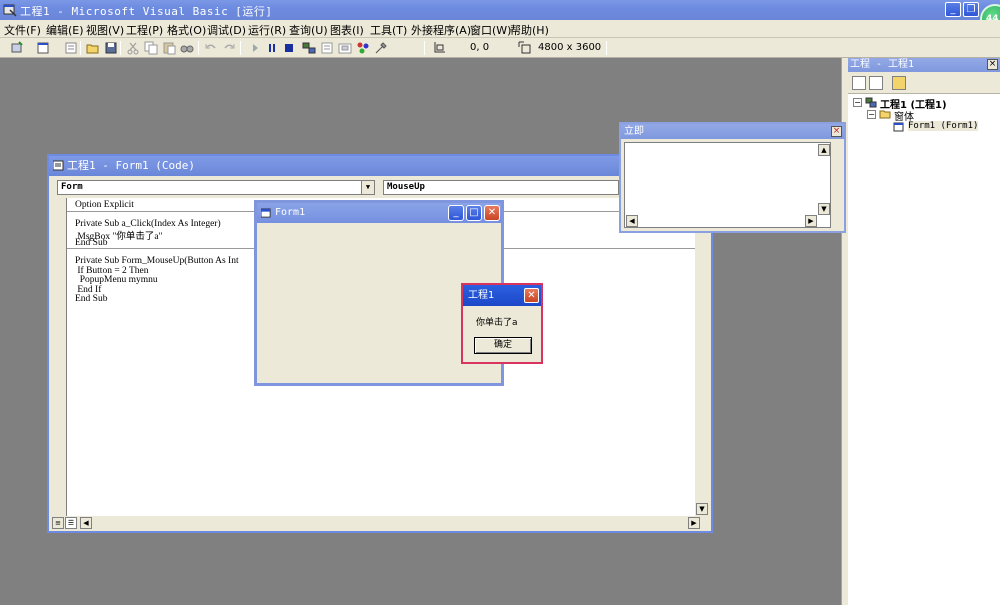  I want to click on open-project-icon, so click(93, 48).